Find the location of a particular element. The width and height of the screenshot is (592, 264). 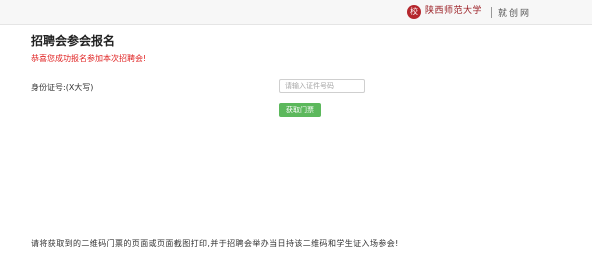

university-seal-icon: 校 is located at coordinates (413, 12).